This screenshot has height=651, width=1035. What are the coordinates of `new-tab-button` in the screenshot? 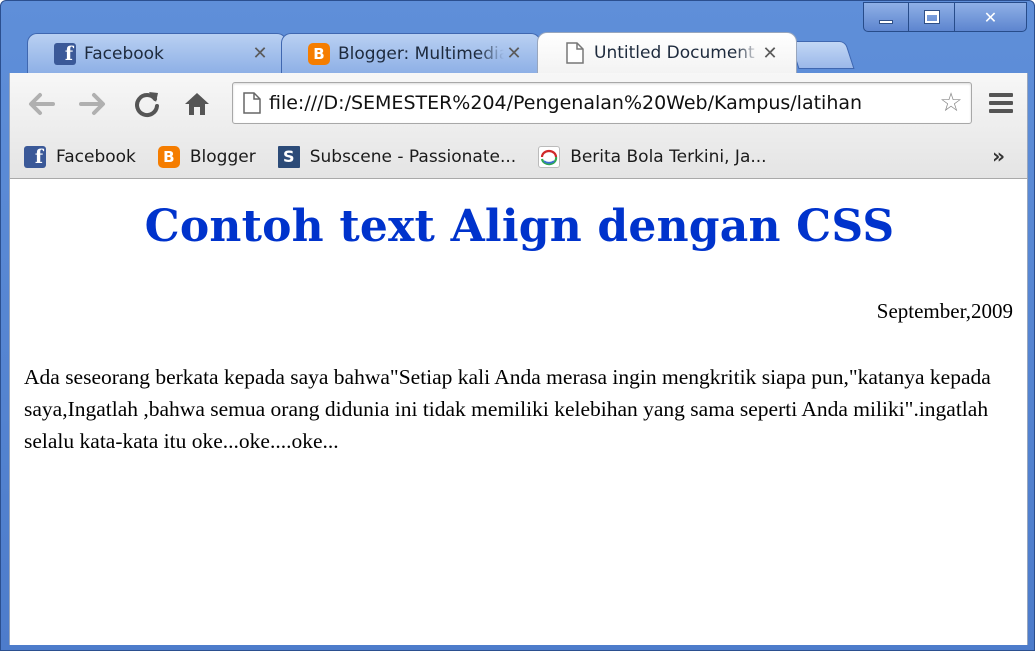 It's located at (822, 55).